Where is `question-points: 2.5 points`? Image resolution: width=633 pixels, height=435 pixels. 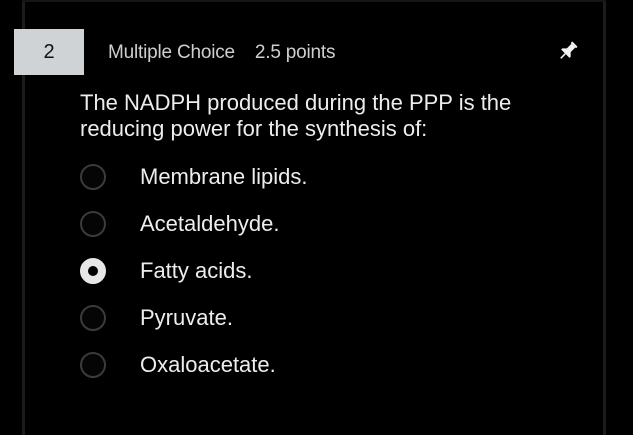
question-points: 2.5 points is located at coordinates (295, 52).